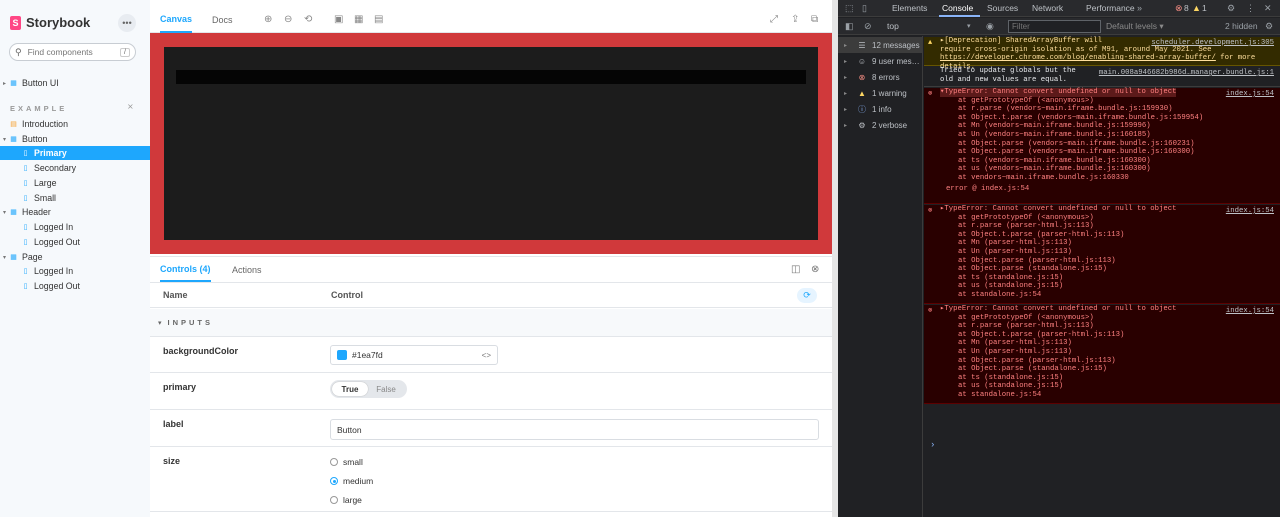  Describe the element at coordinates (969, 26) in the screenshot. I see `chevron-down-icon: ▾` at that location.